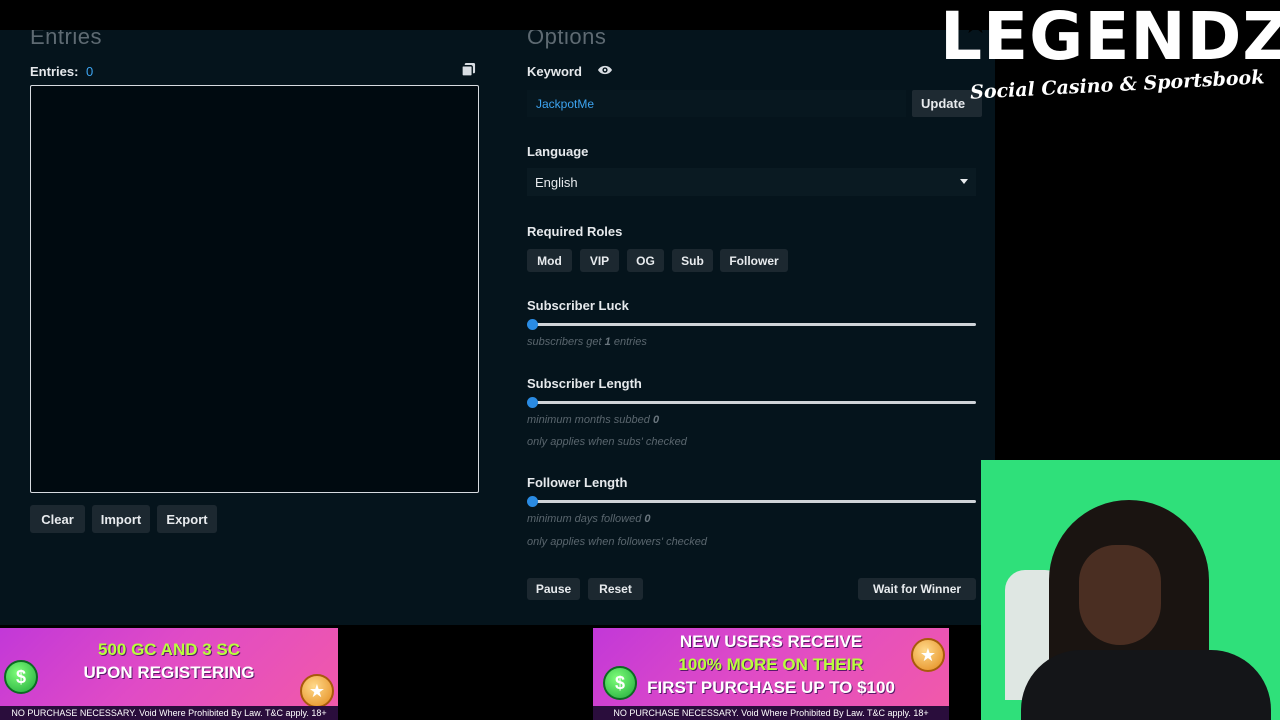 This screenshot has height=720, width=1280. Describe the element at coordinates (599, 260) in the screenshot. I see `role-toggle-vip: VIP` at that location.